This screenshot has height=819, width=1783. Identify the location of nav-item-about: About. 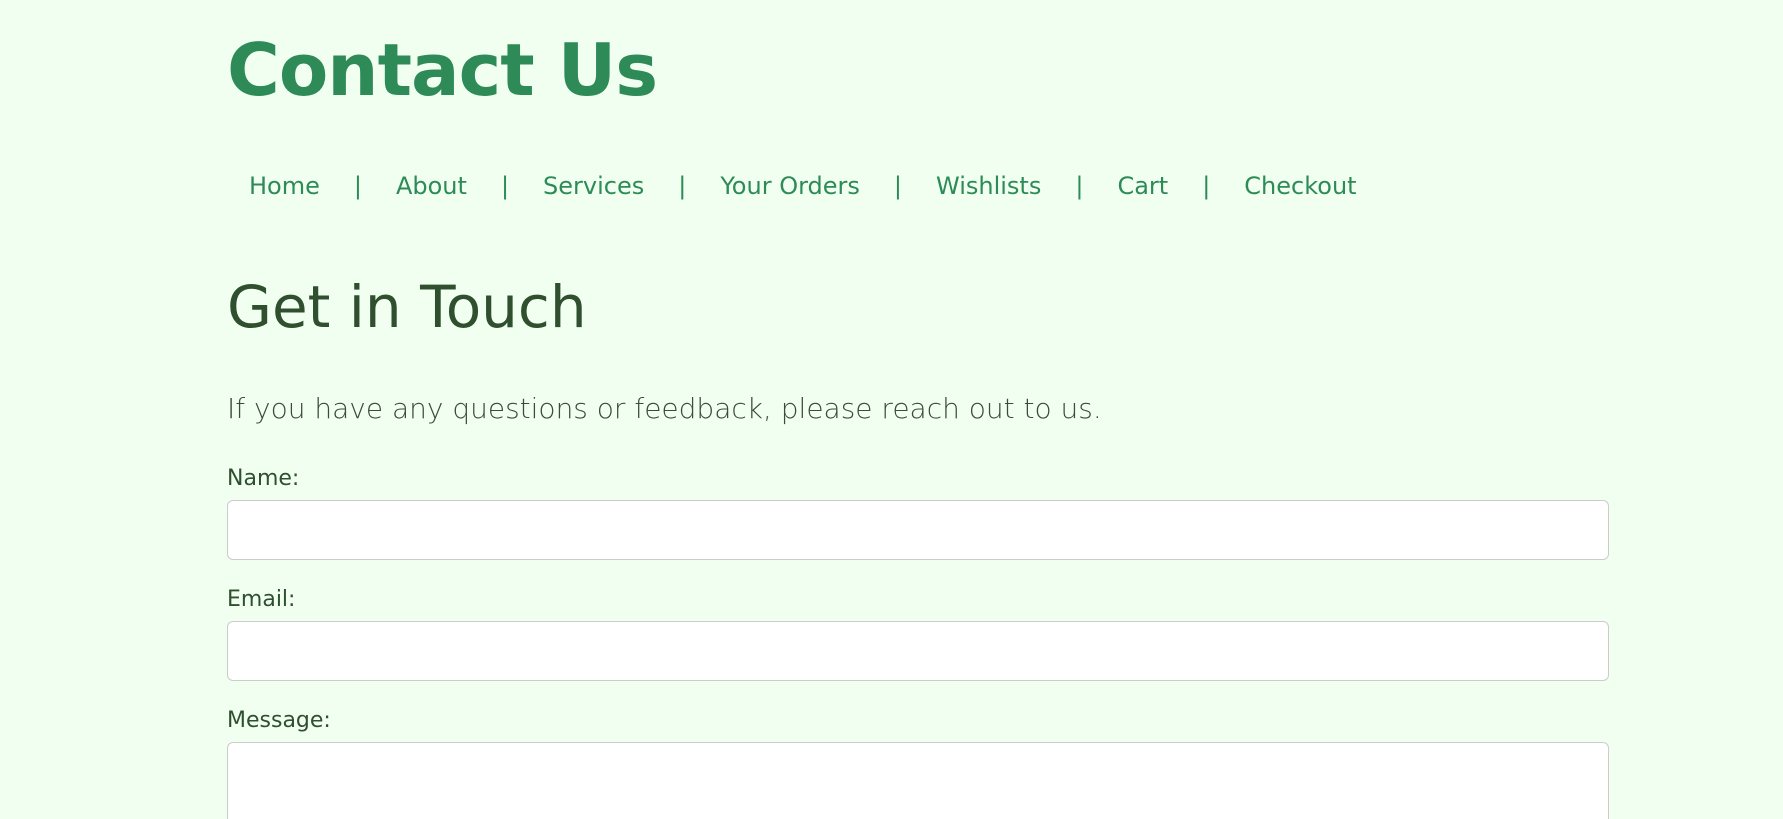
(431, 186).